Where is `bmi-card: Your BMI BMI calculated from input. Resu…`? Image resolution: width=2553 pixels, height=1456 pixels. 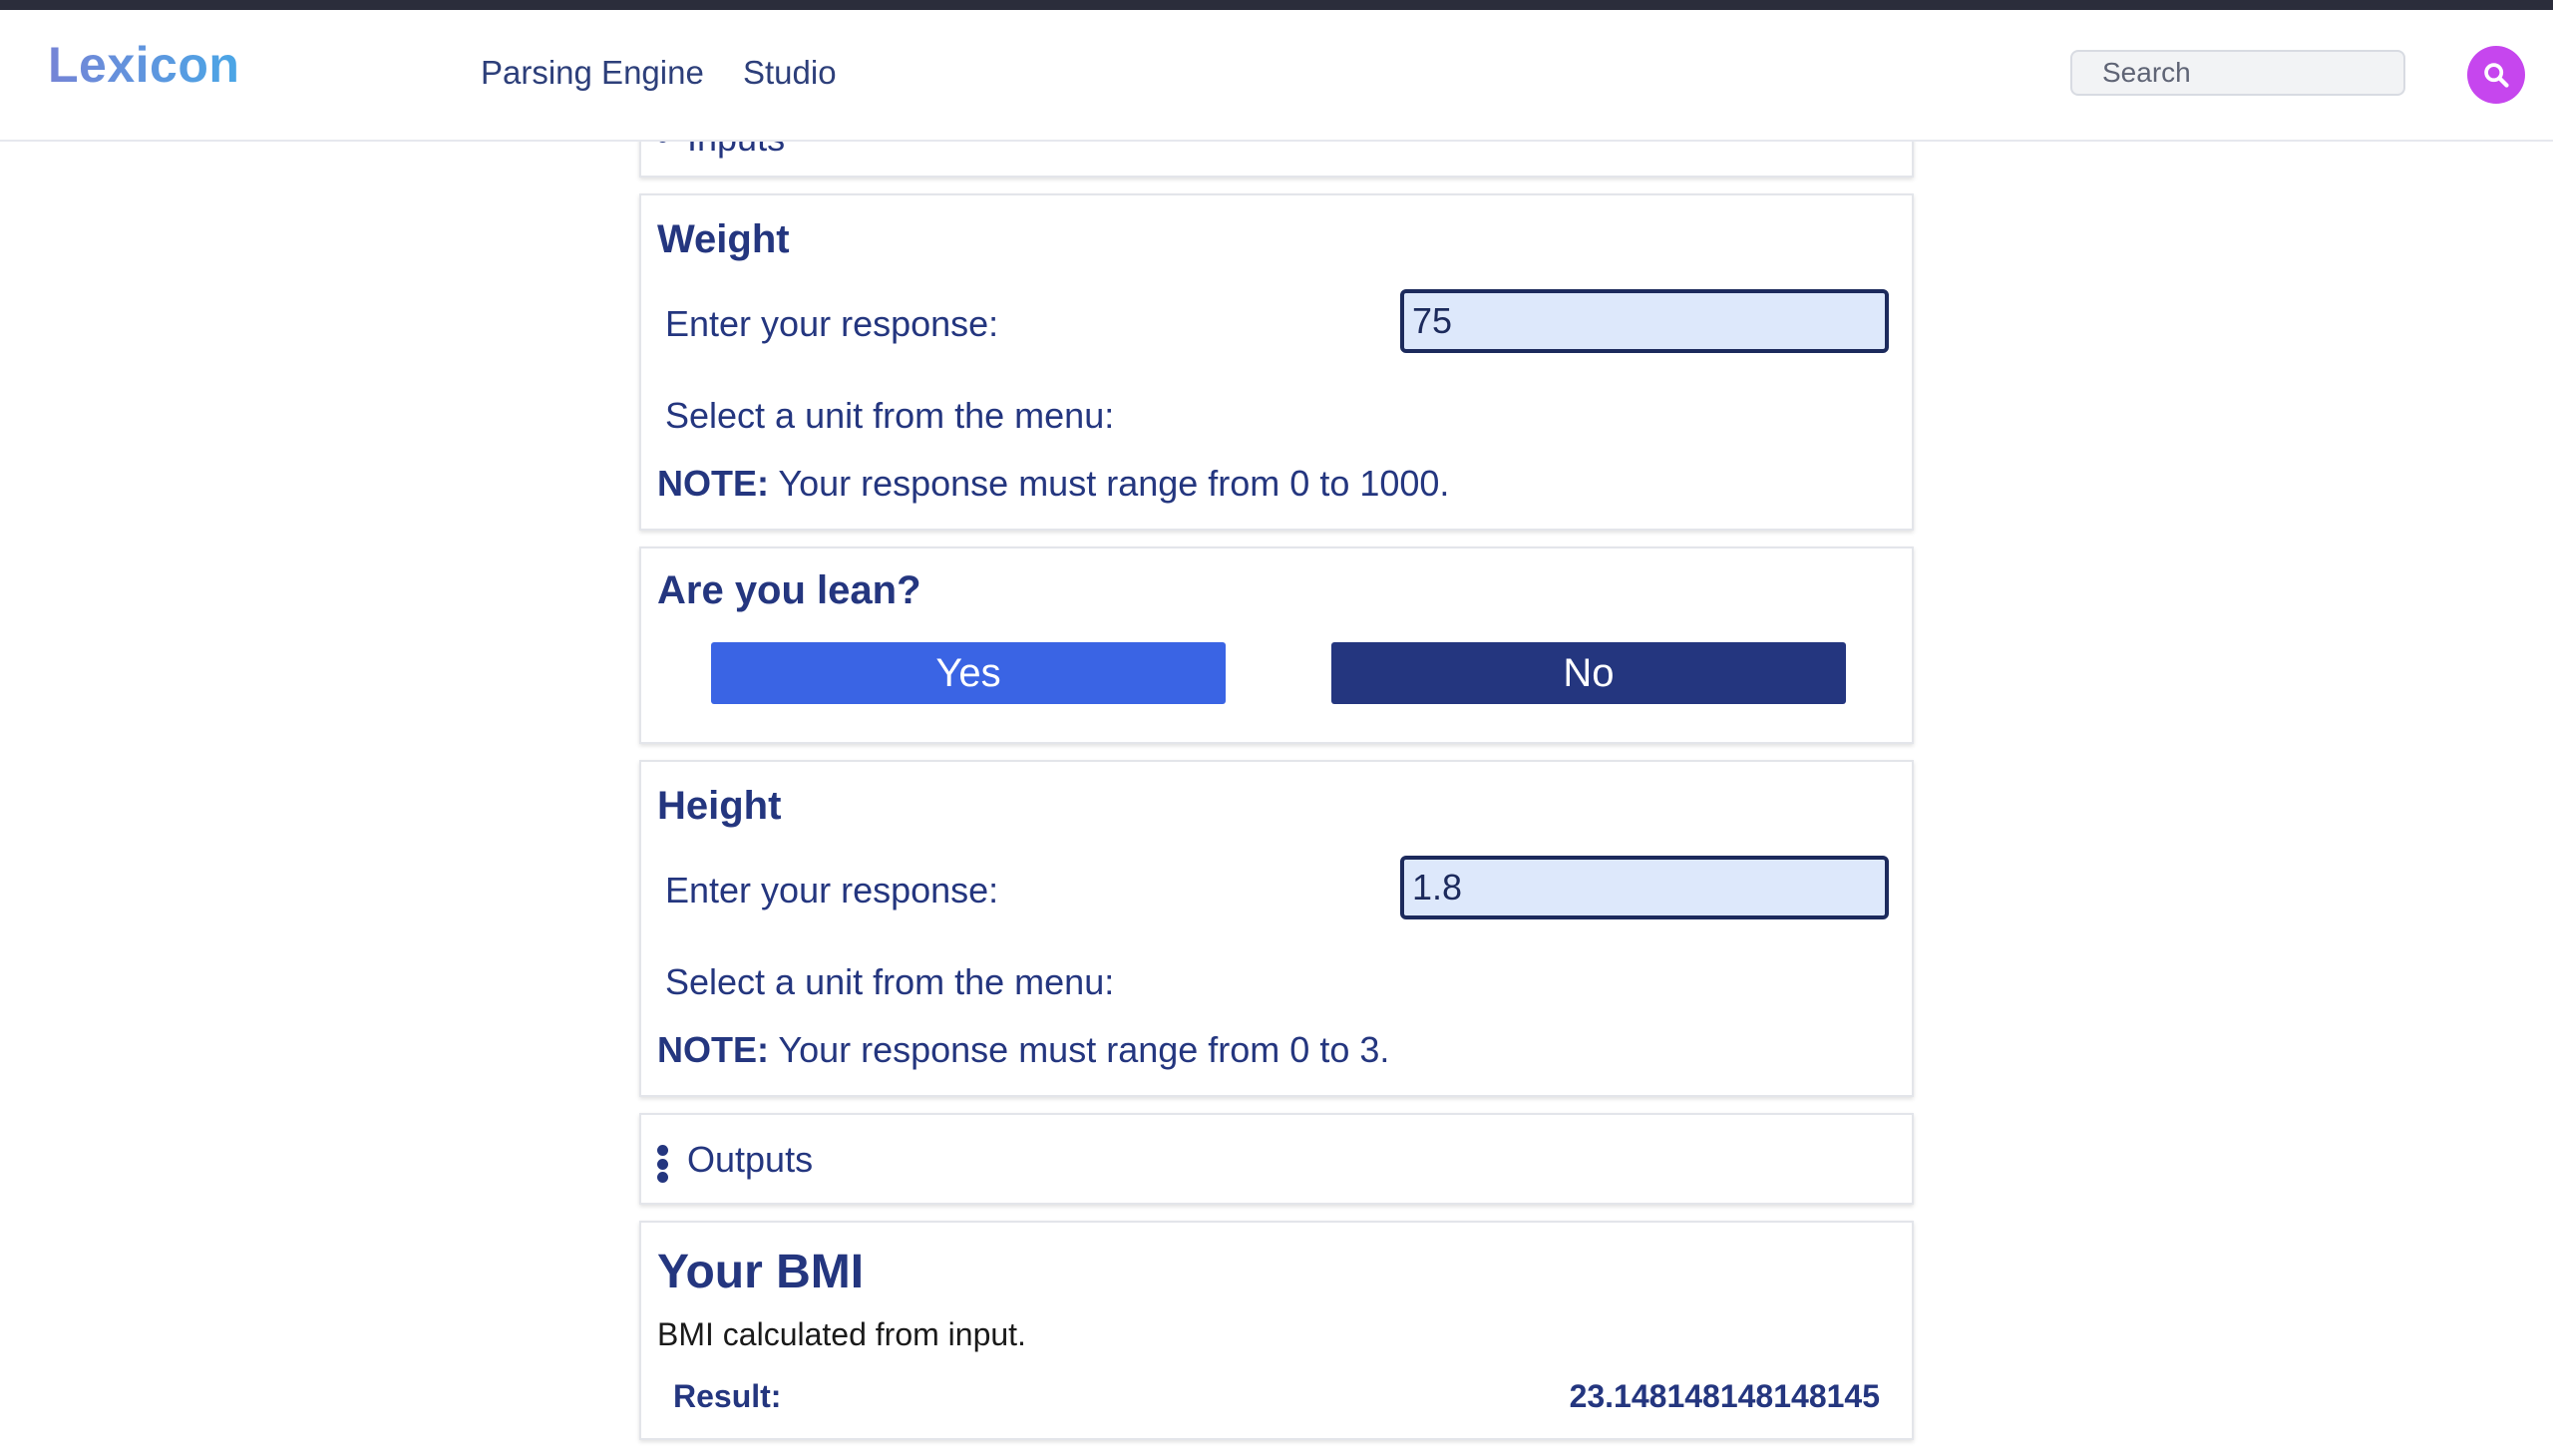
bmi-card: Your BMI BMI calculated from input. Resu… is located at coordinates (1276, 1330).